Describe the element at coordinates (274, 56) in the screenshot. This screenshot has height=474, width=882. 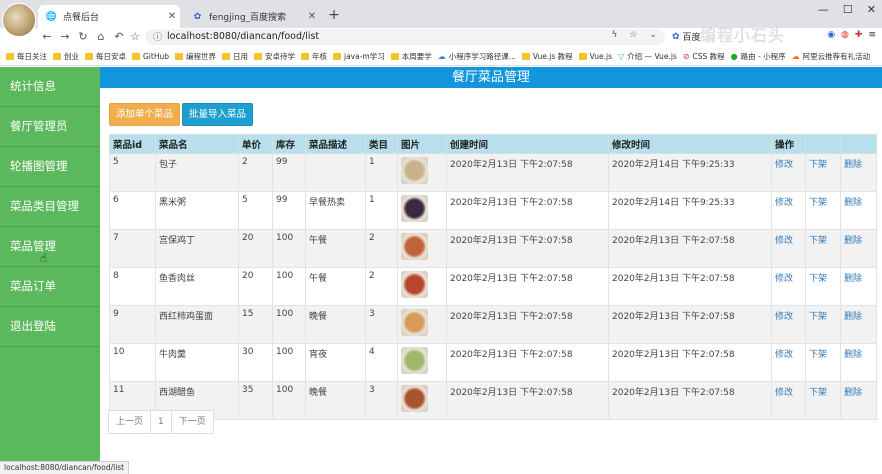
I see `bookmark-item: 安卓待学` at that location.